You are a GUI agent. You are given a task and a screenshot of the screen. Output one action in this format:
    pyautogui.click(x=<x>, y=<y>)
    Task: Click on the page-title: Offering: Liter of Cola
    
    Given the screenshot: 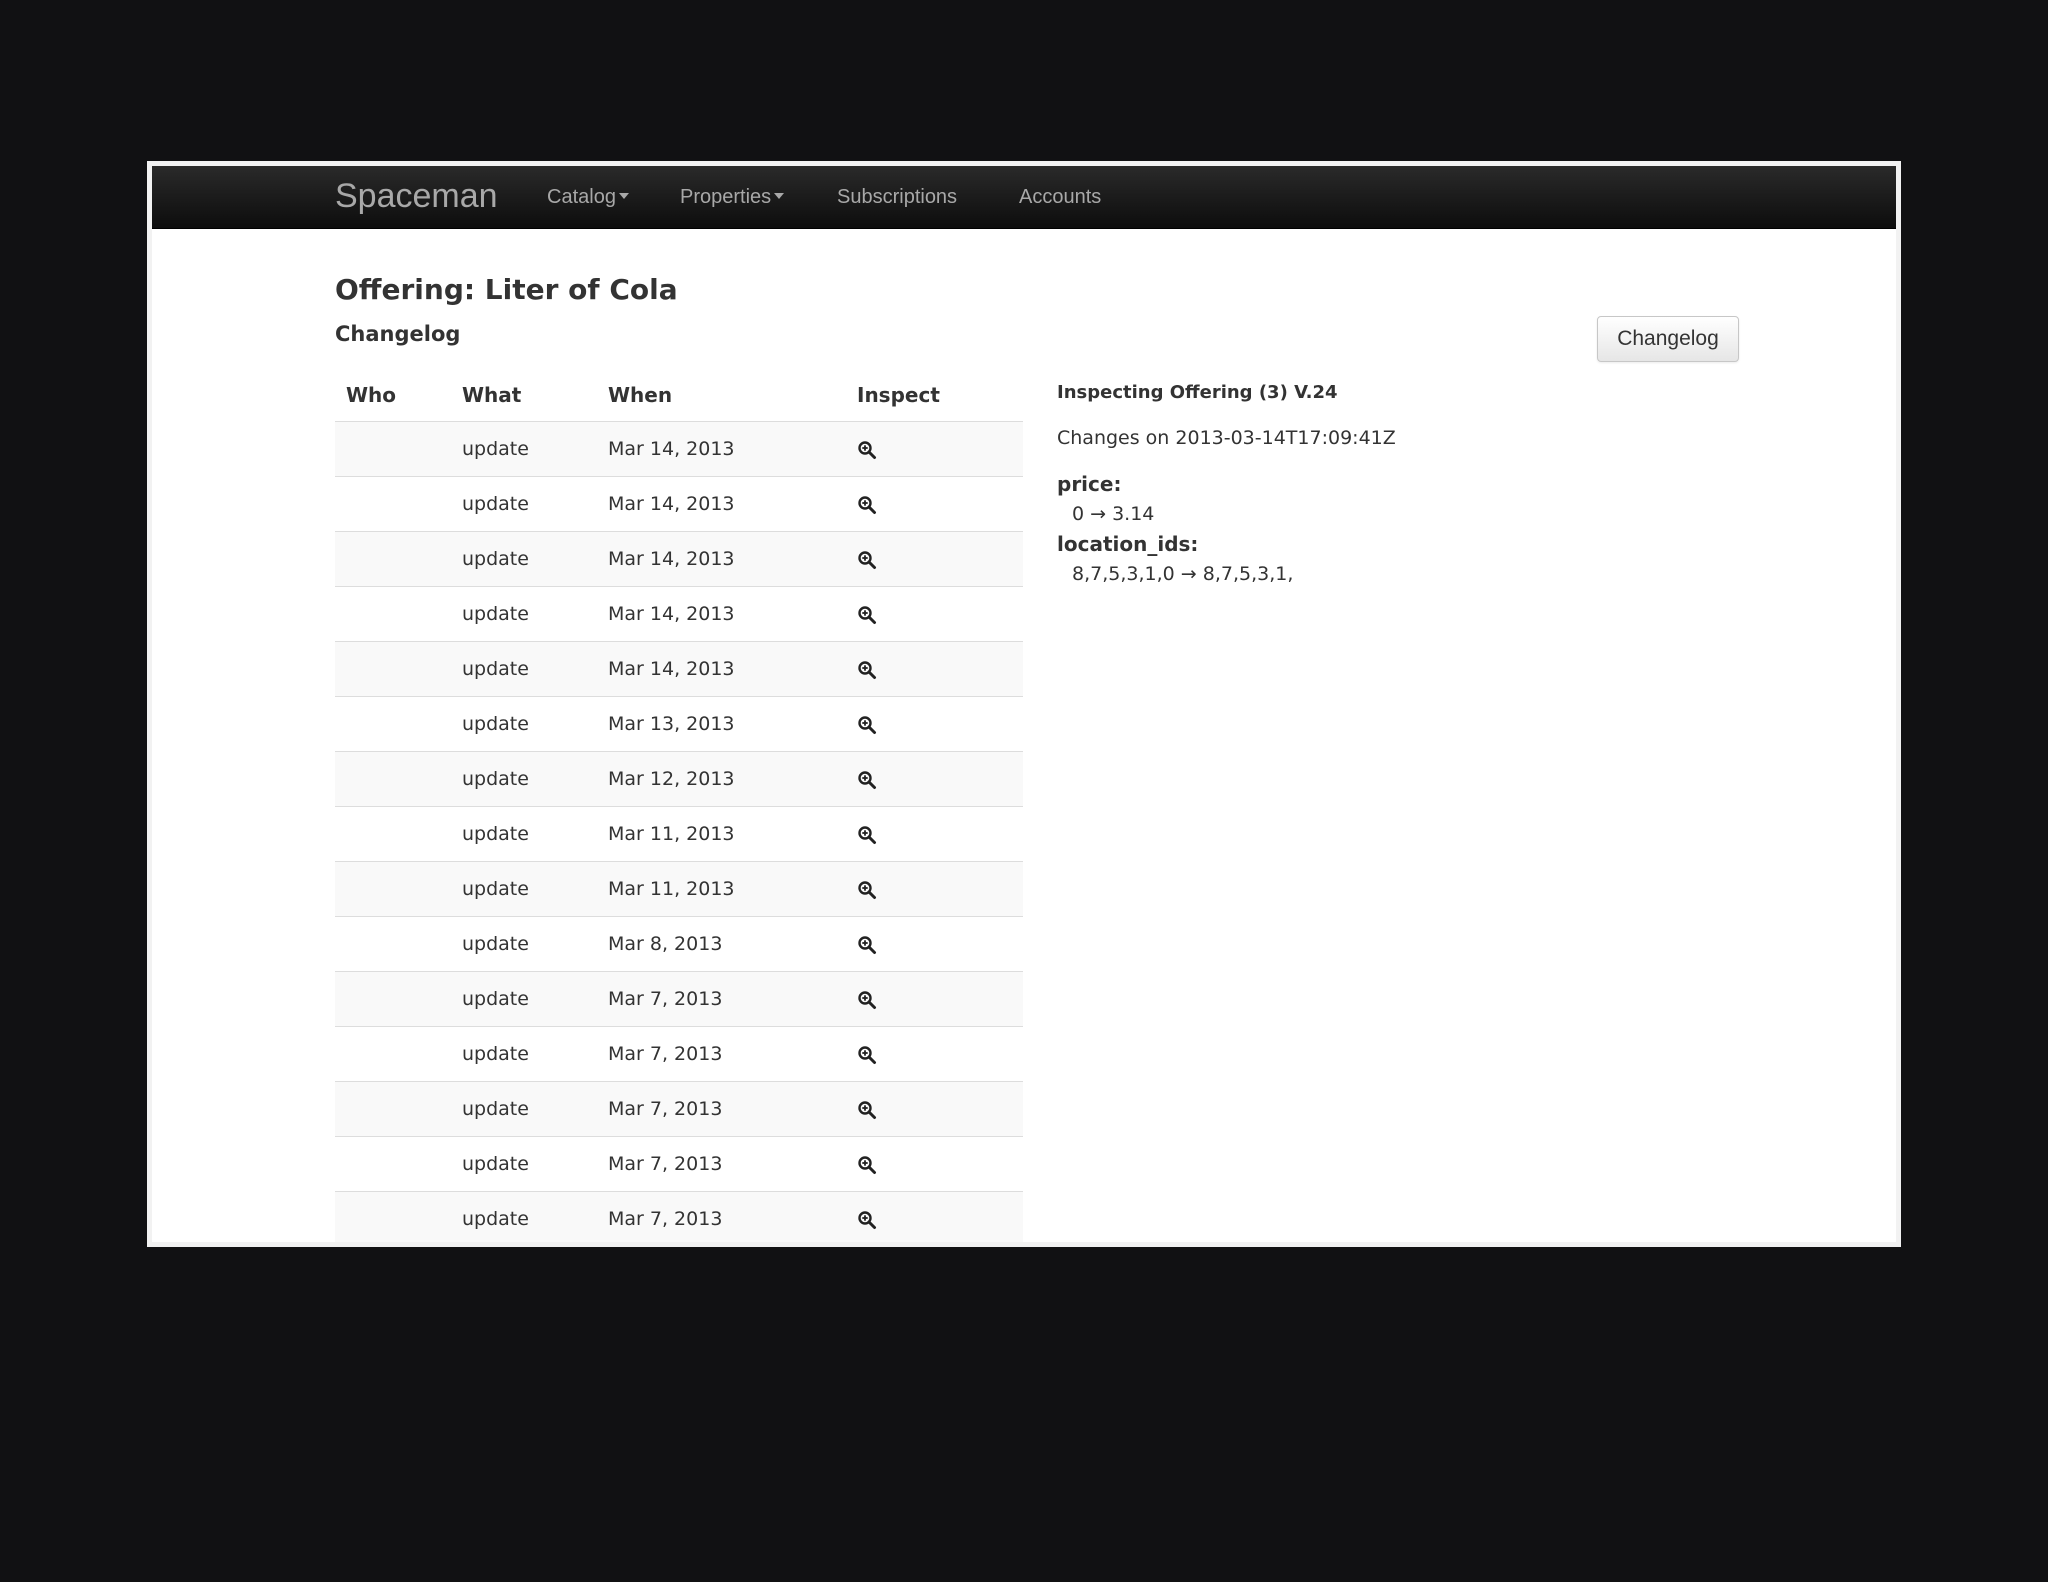 What is the action you would take?
    pyautogui.click(x=506, y=289)
    